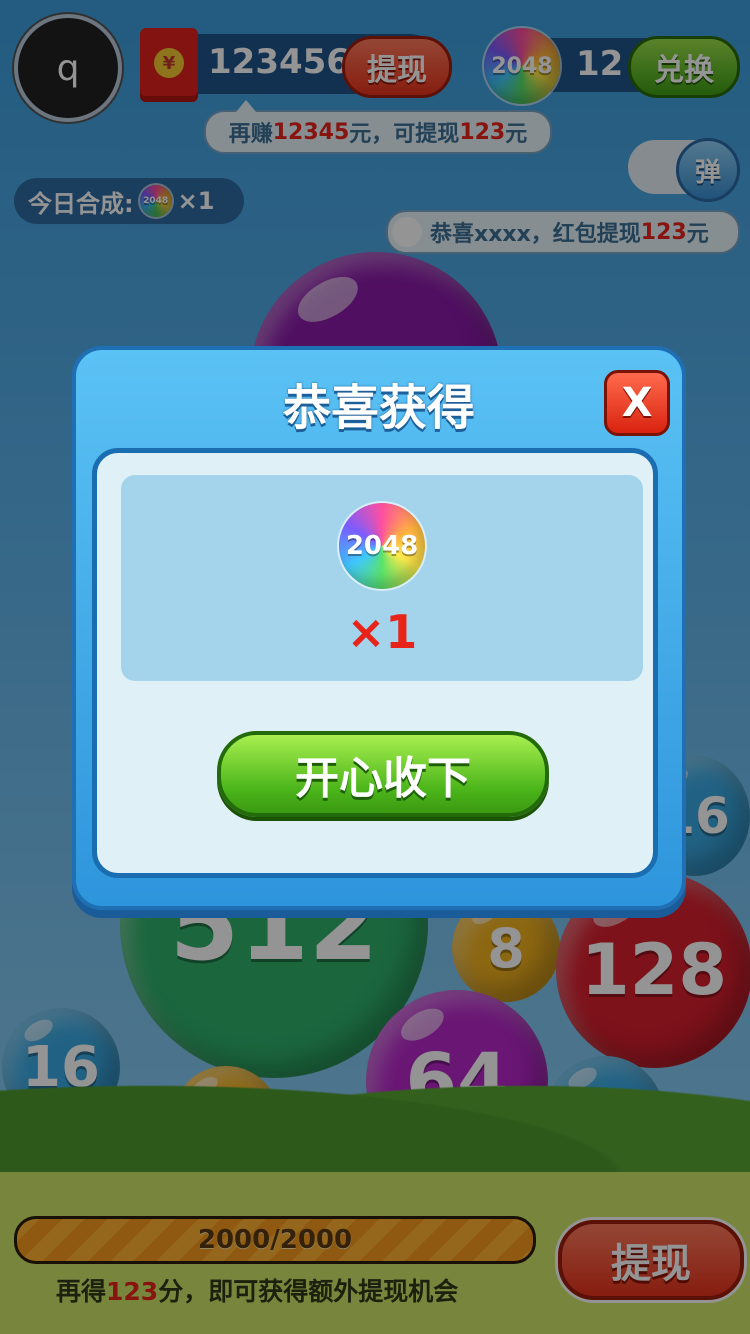 This screenshot has height=1334, width=750. I want to click on reward-count: ×1, so click(382, 632).